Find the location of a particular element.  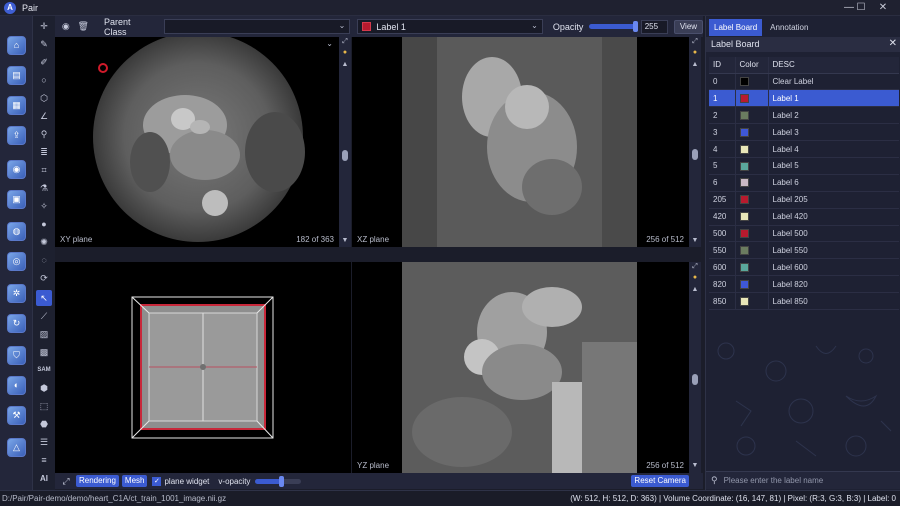

shape-tool: ⬣ is located at coordinates (44, 424).